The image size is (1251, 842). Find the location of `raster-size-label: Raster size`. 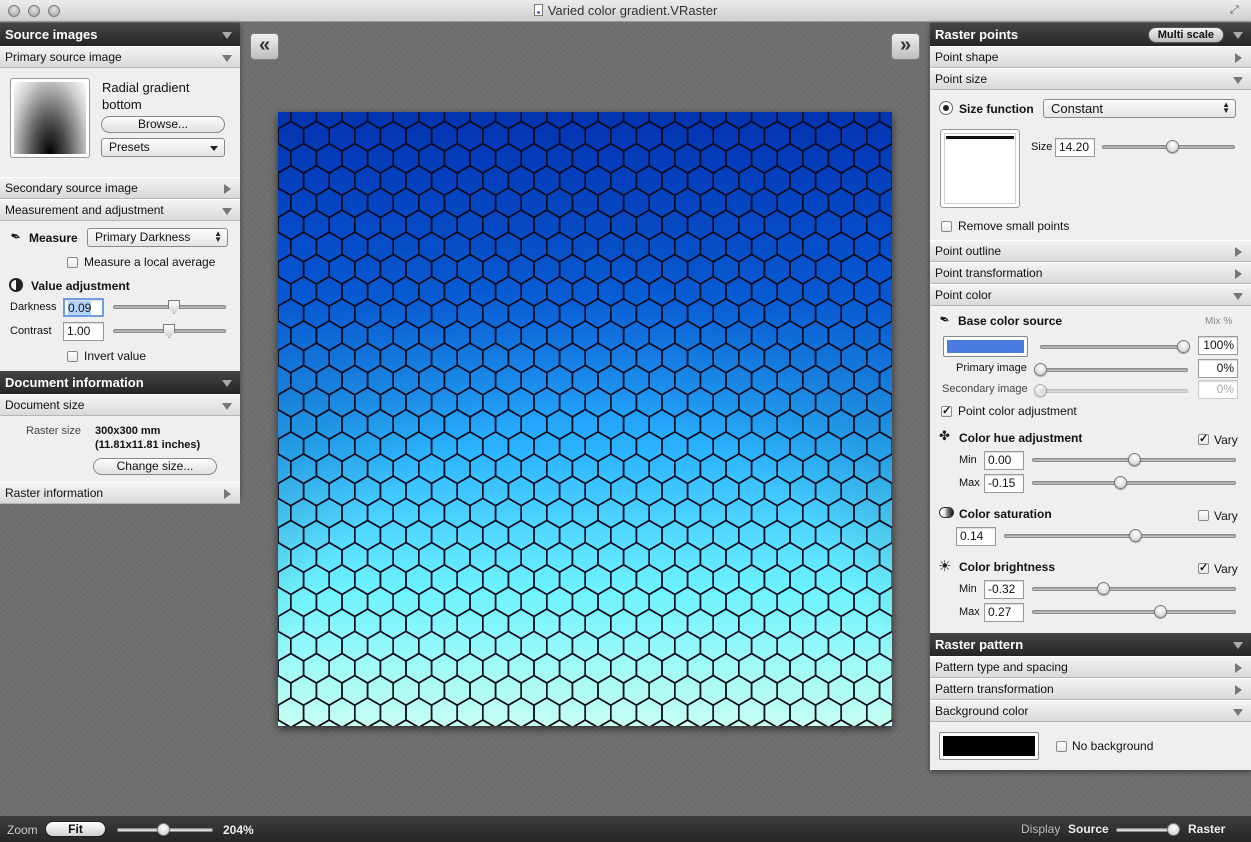

raster-size-label: Raster size is located at coordinates (54, 431).